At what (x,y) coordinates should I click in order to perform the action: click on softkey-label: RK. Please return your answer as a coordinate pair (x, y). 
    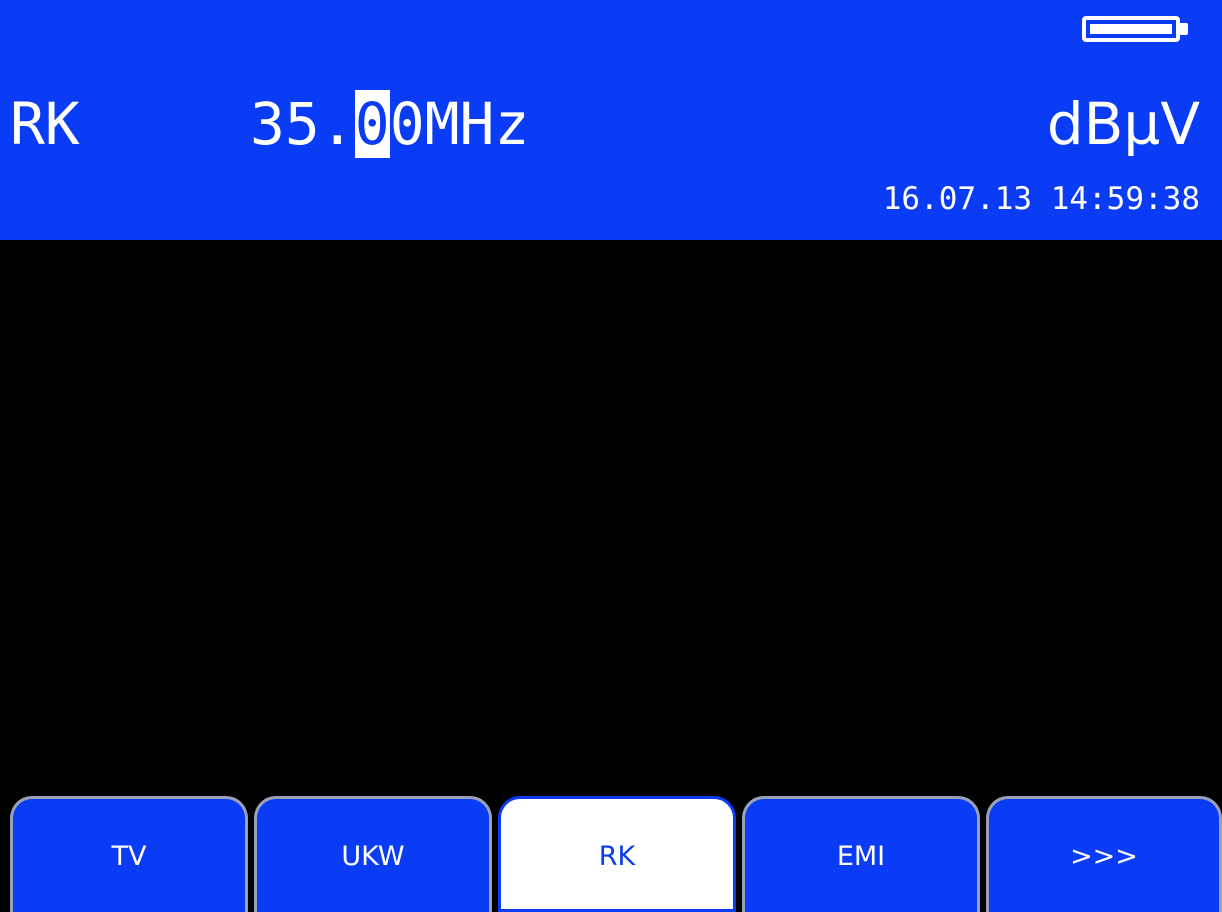
    Looking at the image, I should click on (617, 856).